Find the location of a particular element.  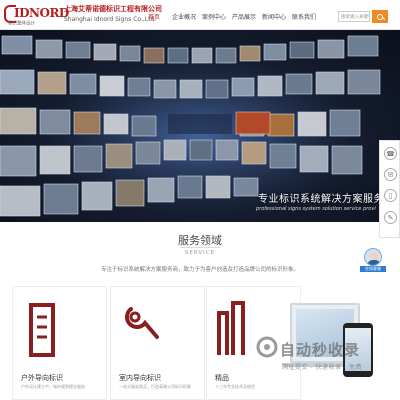

main-nav: 首页 企业概况 案例中心 产品展示 新闻中心 联系我们 is located at coordinates (232, 15).